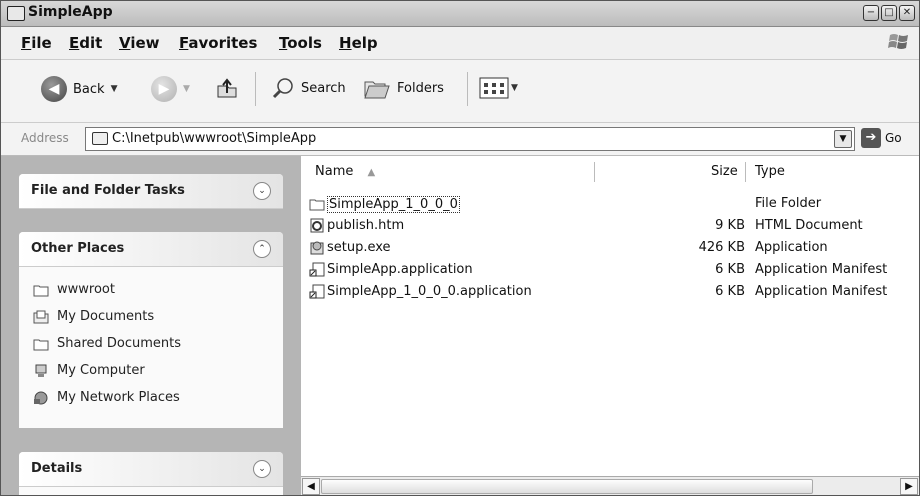 This screenshot has height=496, width=920. What do you see at coordinates (89, 89) in the screenshot?
I see `back-label: Back` at bounding box center [89, 89].